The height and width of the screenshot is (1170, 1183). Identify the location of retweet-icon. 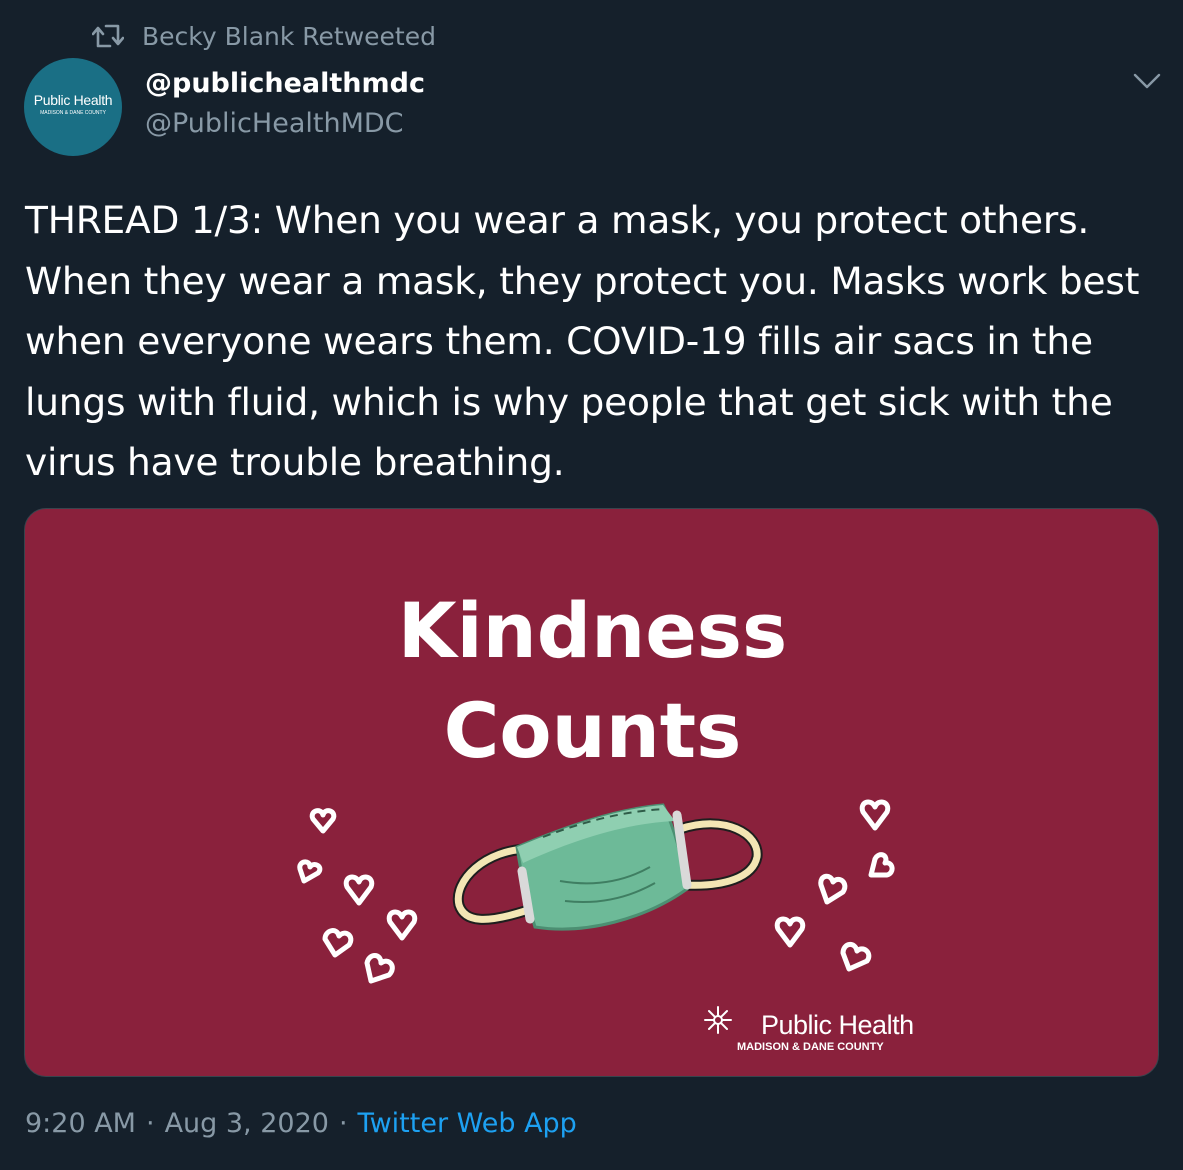
(108, 36).